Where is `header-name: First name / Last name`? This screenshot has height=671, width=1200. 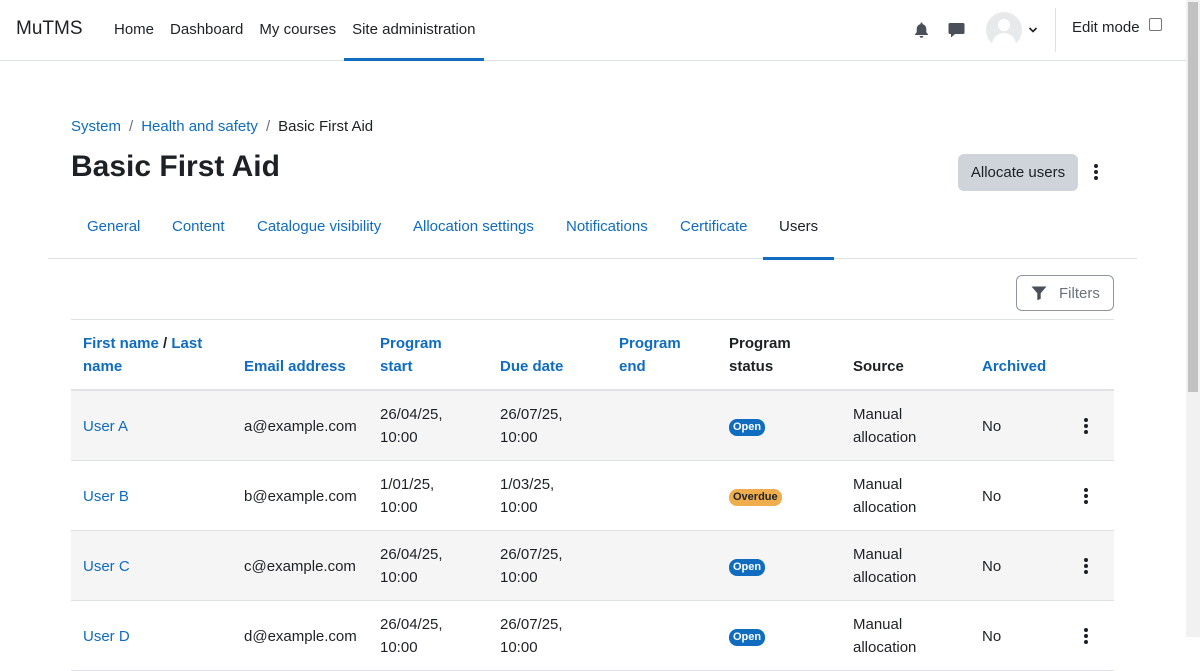 header-name: First name / Last name is located at coordinates (143, 355).